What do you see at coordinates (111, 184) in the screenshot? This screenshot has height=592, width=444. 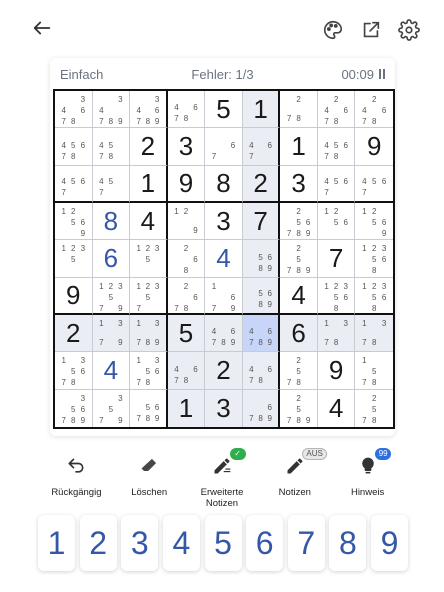 I see `cell-r3c2: 457` at bounding box center [111, 184].